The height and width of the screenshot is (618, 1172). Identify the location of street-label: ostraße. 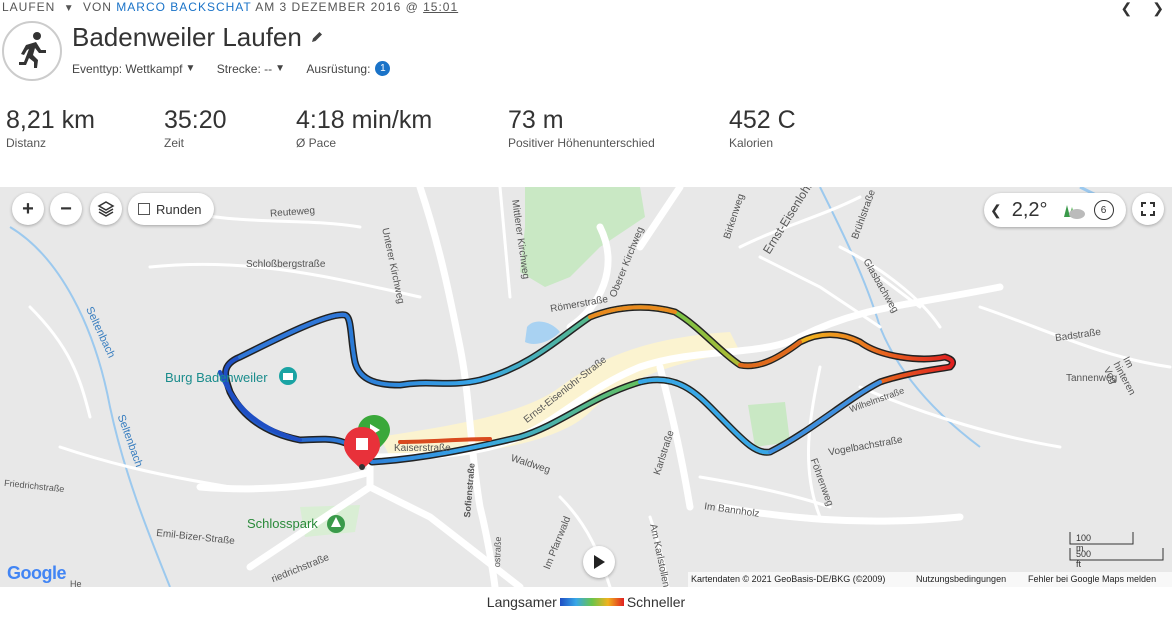
(498, 552).